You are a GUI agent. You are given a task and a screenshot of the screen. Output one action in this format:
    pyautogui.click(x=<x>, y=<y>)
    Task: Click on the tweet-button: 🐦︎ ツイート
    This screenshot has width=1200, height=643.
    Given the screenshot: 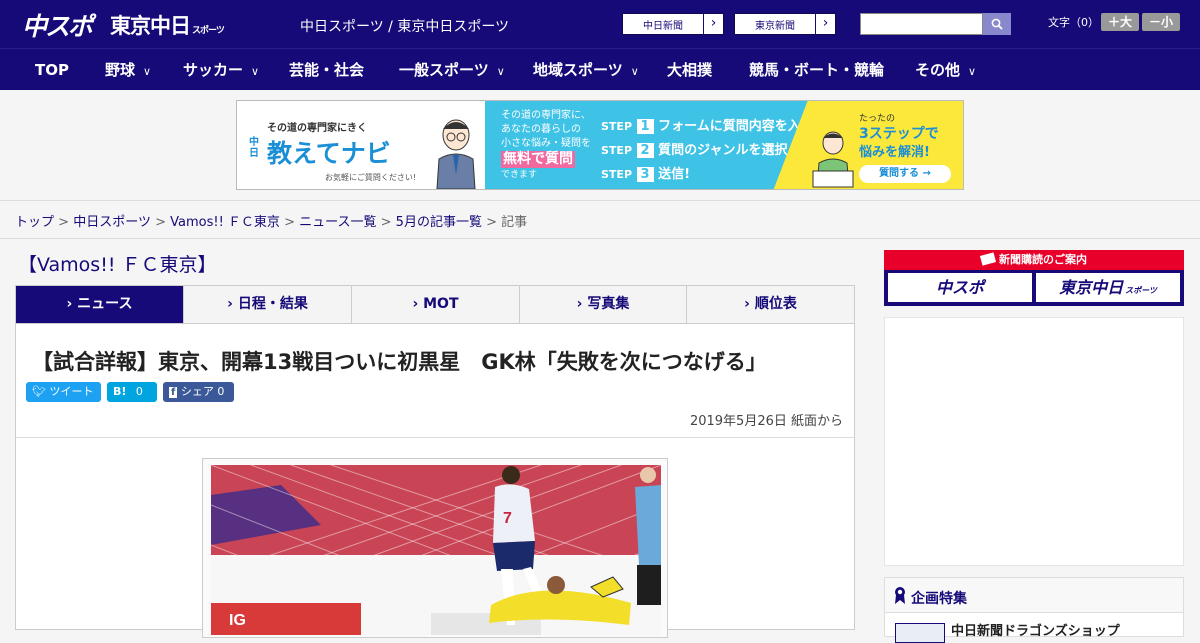 What is the action you would take?
    pyautogui.click(x=63, y=392)
    